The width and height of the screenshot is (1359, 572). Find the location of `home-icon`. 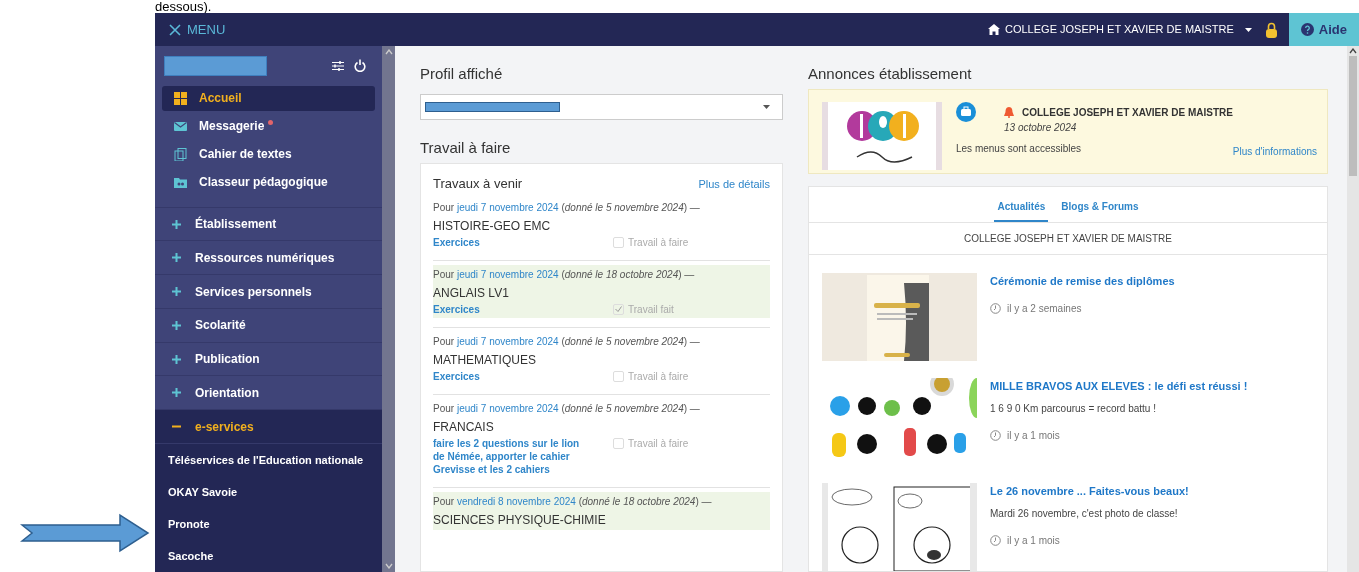

home-icon is located at coordinates (994, 29).